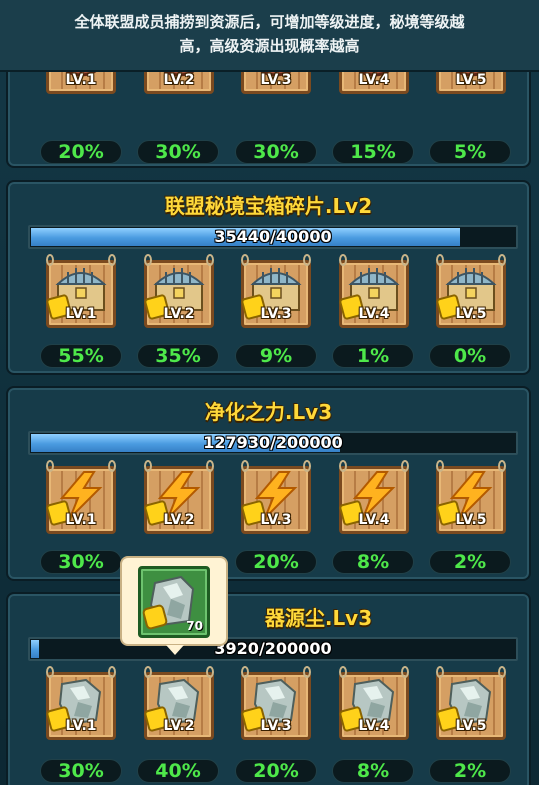  Describe the element at coordinates (373, 152) in the screenshot. I see `drop-chance: 15%` at that location.